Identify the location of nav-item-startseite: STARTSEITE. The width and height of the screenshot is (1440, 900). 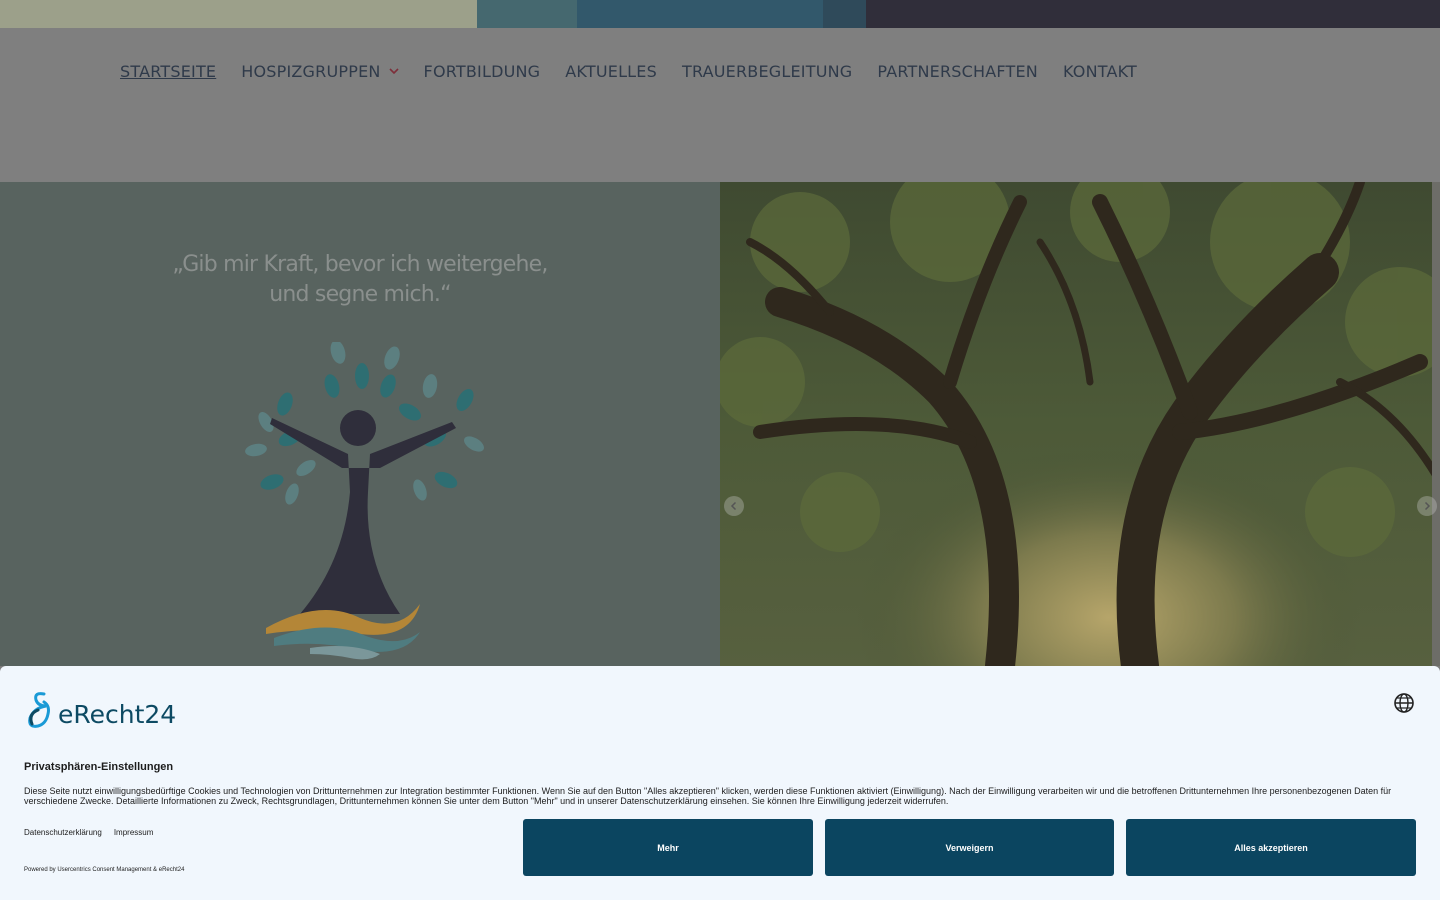
(168, 71).